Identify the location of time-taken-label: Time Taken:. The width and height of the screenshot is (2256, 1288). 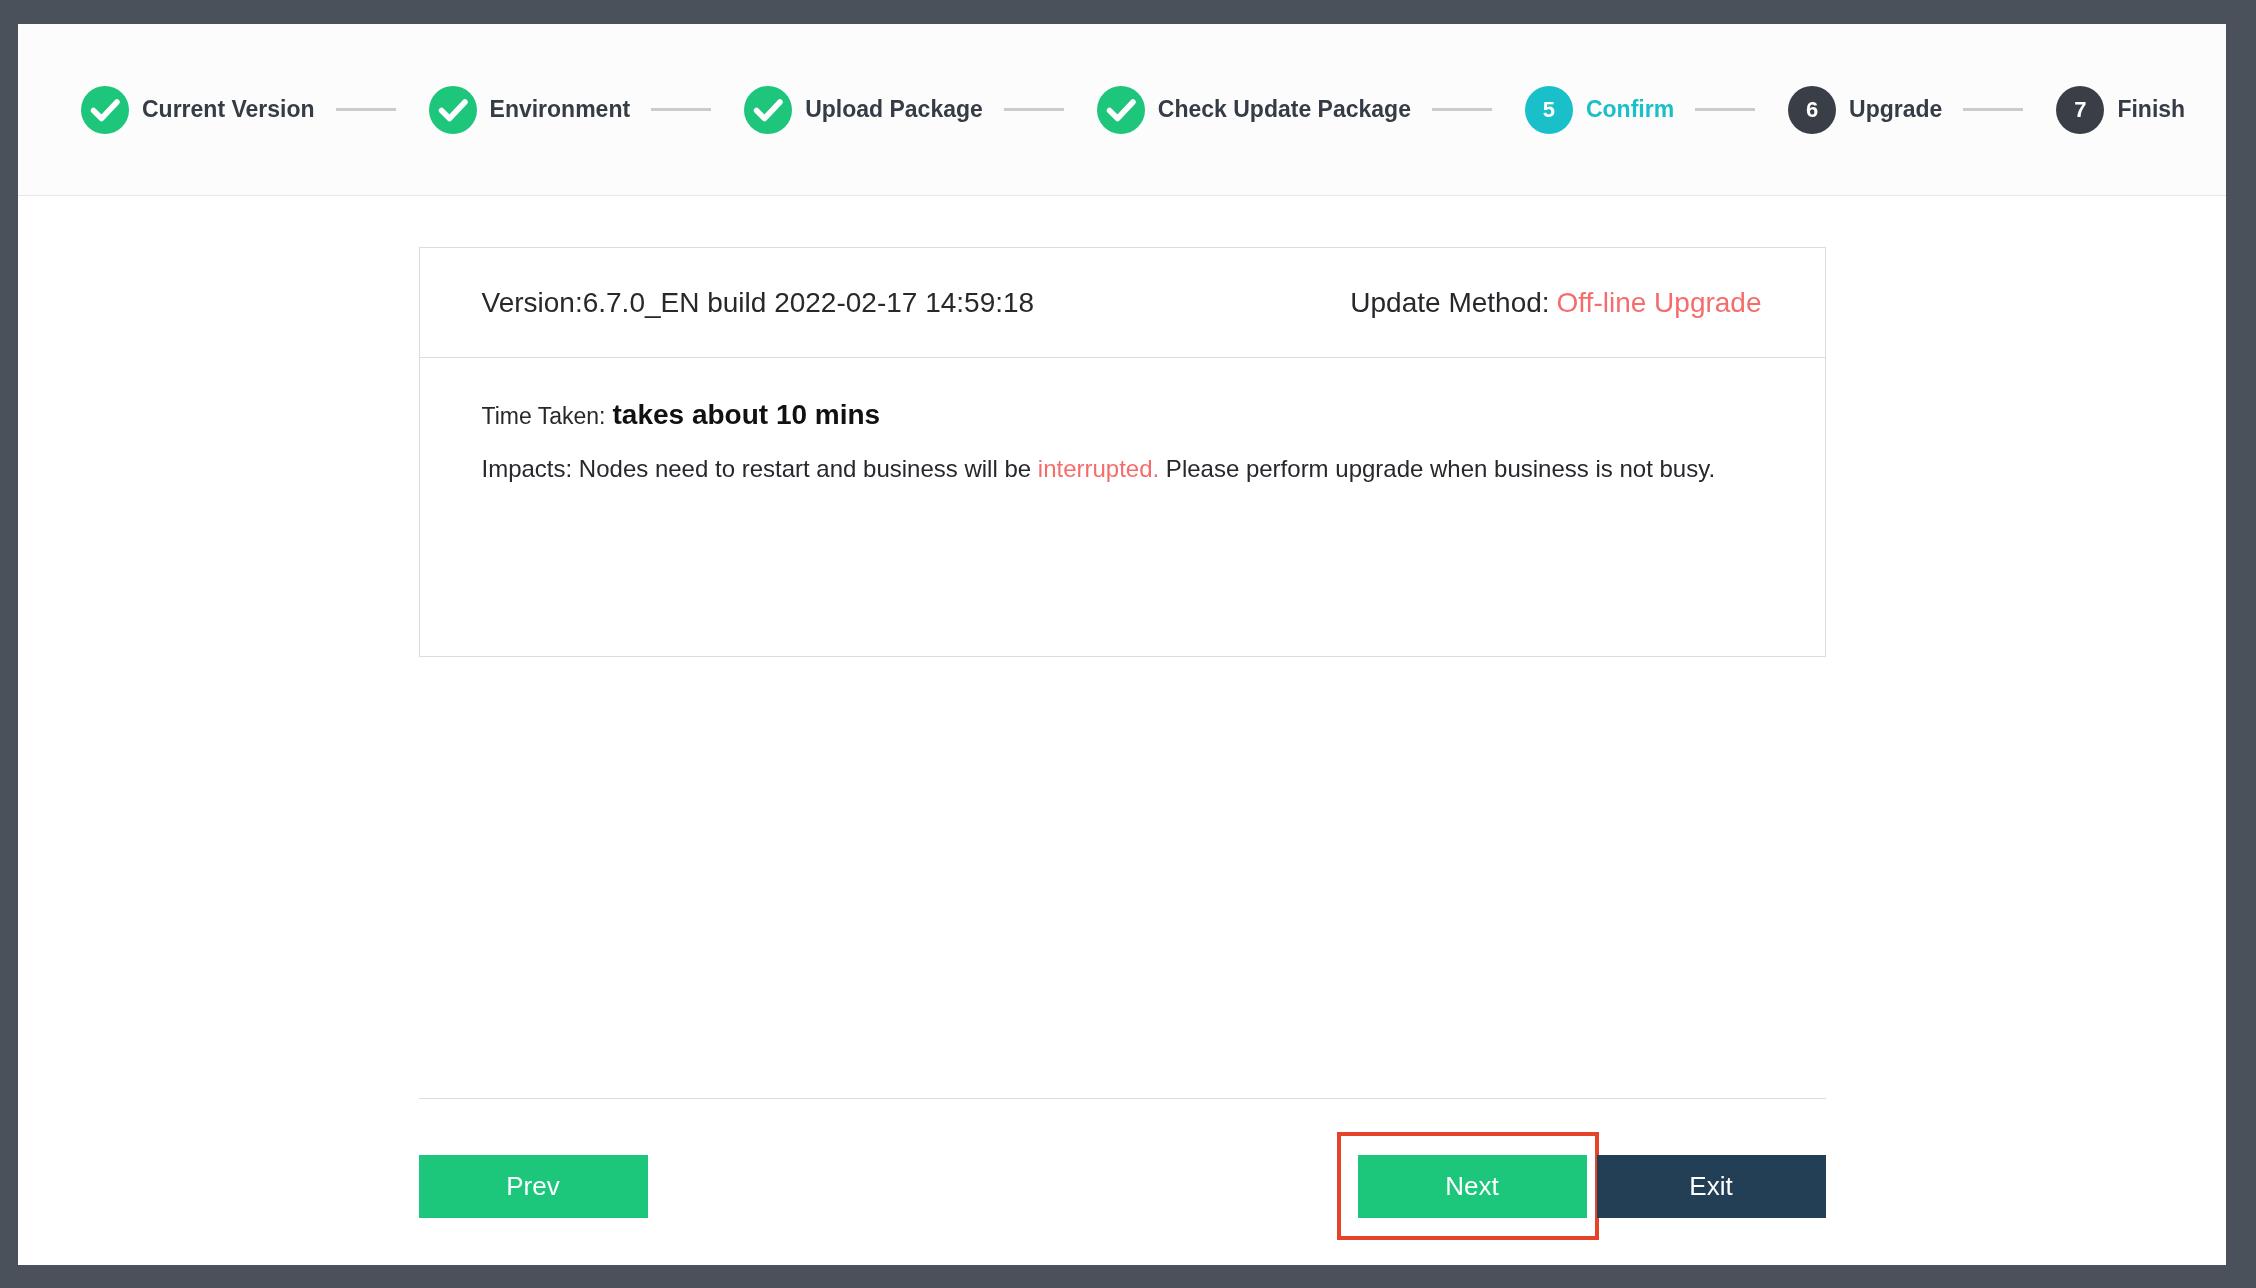
(543, 416).